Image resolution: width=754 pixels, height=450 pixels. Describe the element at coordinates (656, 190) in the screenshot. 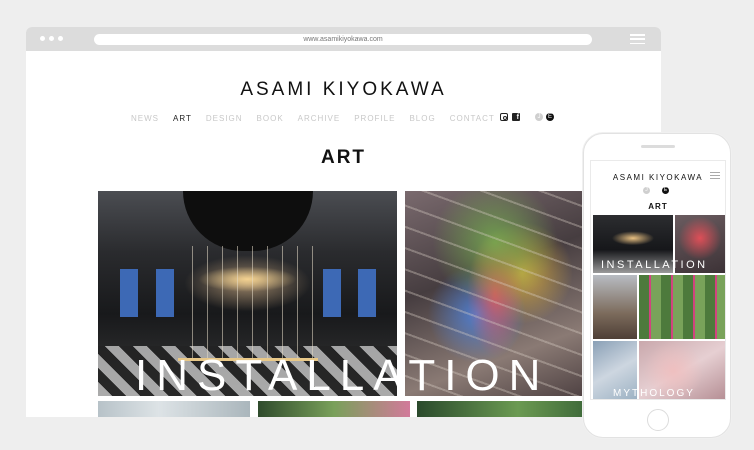

I see `mobile-language-switcher: J E` at that location.